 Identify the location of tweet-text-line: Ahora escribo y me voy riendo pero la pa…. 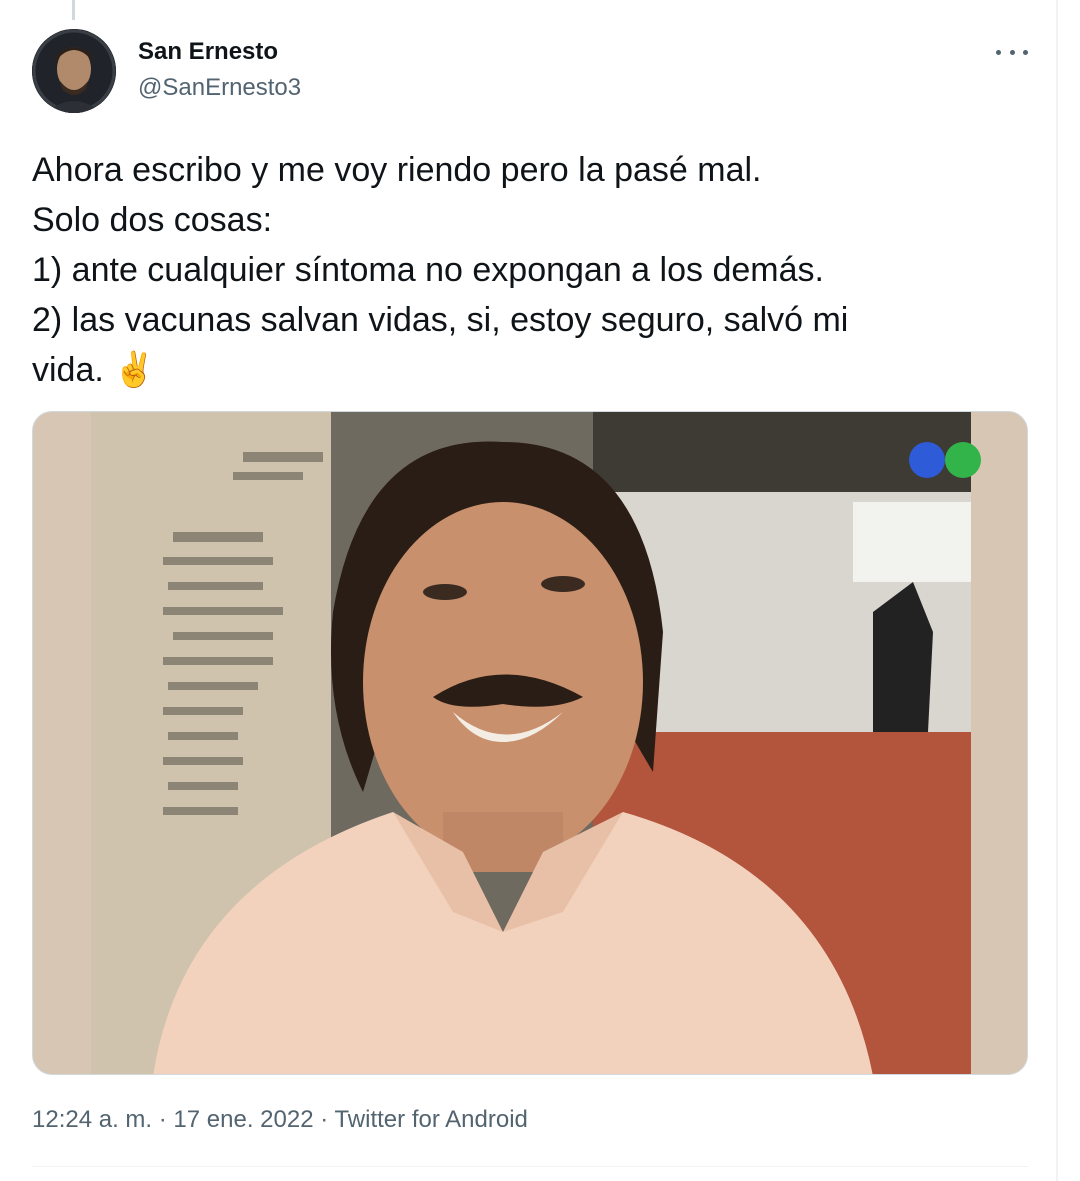
(397, 170).